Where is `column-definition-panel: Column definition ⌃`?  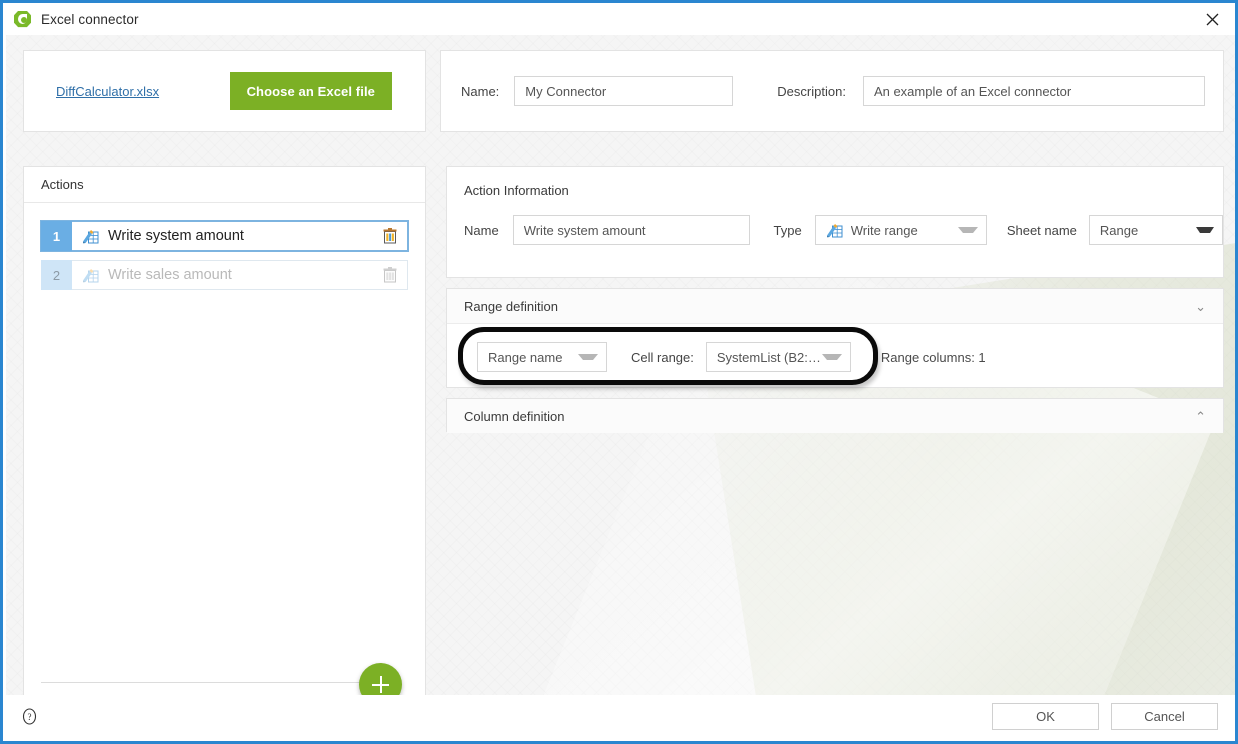
column-definition-panel: Column definition ⌃ is located at coordinates (835, 415).